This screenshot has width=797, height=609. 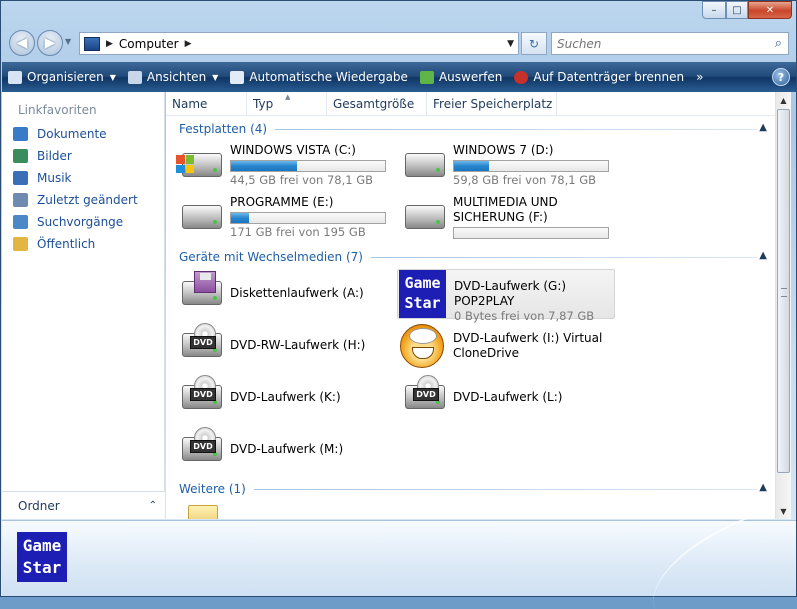 I want to click on maximize-button: □, so click(x=737, y=10).